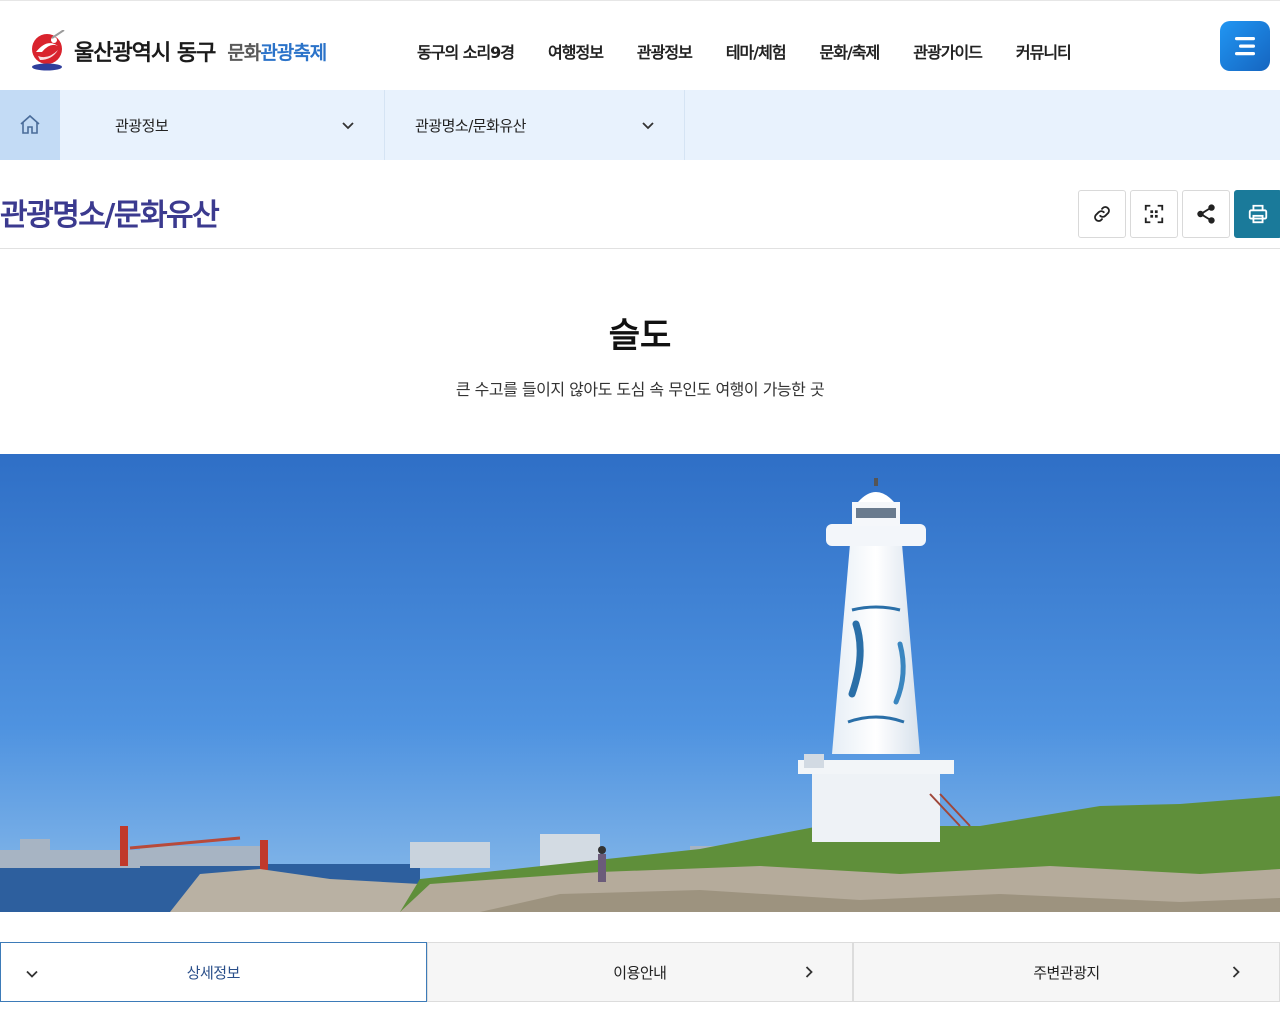 This screenshot has width=1280, height=1024. I want to click on nav-item-tour-guide: 관광가이드, so click(948, 51).